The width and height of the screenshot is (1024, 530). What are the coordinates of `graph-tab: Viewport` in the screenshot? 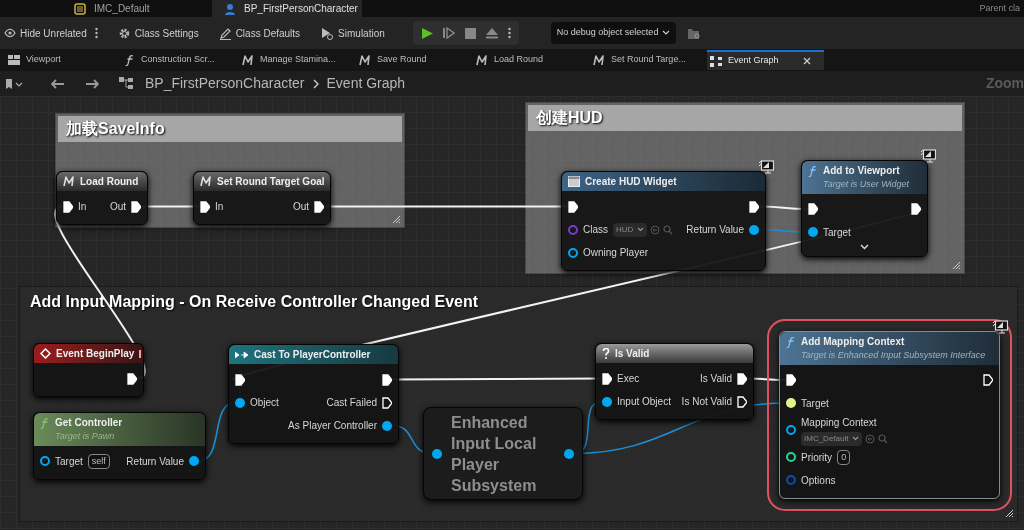 It's located at (63, 60).